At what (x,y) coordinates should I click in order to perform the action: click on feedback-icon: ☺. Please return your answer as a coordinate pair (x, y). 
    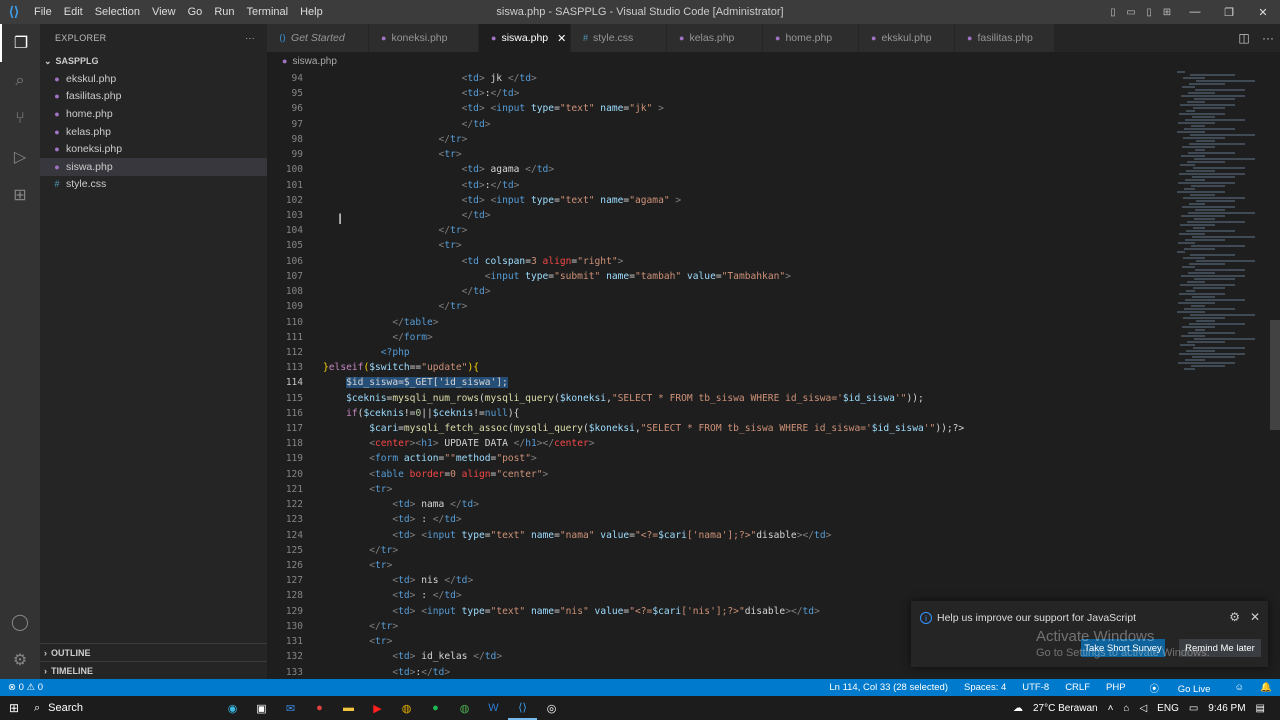
    Looking at the image, I should click on (1239, 687).